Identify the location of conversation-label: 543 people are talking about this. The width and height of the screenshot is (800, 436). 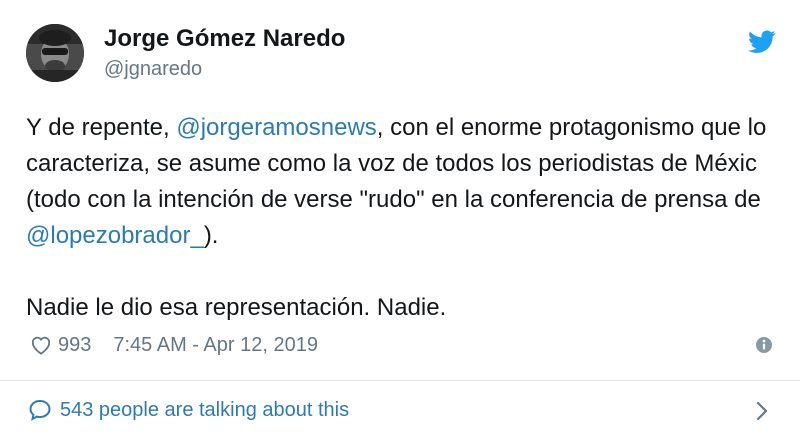
(204, 410).